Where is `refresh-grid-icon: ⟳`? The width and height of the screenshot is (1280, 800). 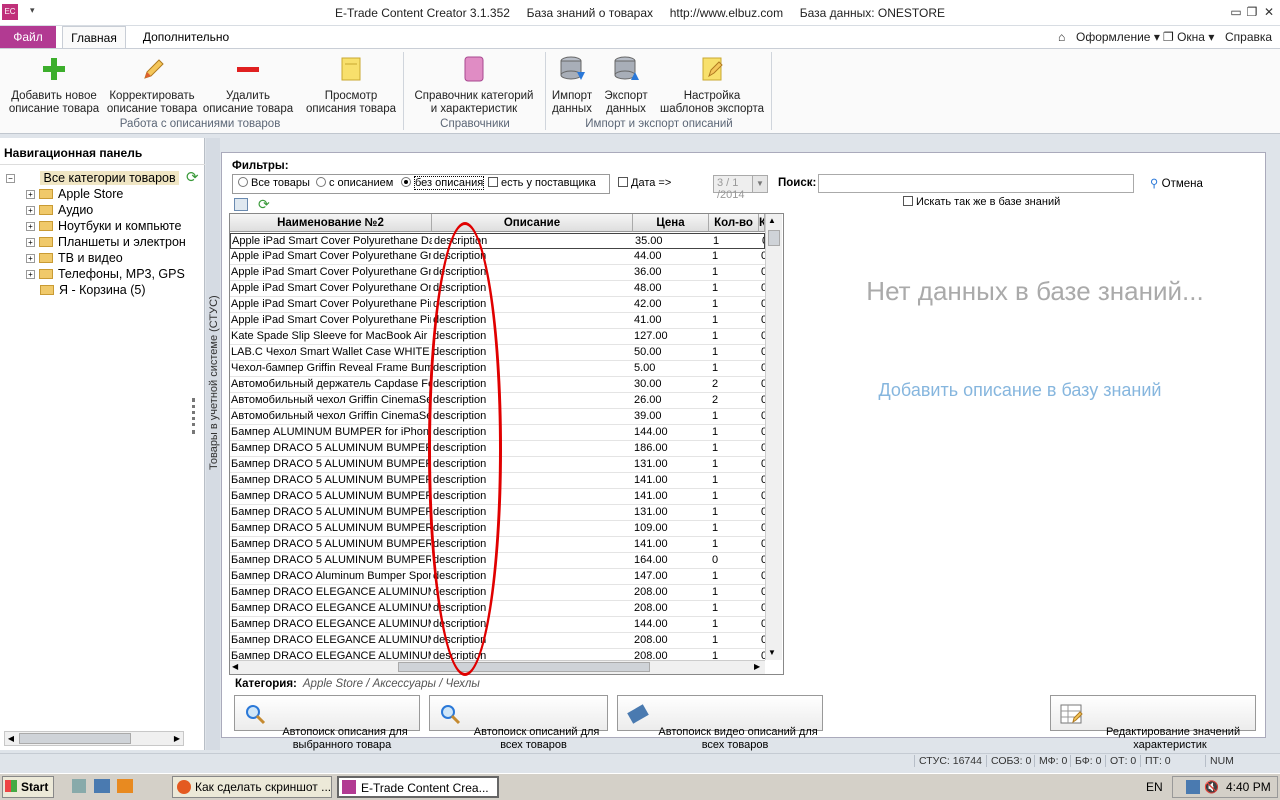
refresh-grid-icon: ⟳ is located at coordinates (265, 204).